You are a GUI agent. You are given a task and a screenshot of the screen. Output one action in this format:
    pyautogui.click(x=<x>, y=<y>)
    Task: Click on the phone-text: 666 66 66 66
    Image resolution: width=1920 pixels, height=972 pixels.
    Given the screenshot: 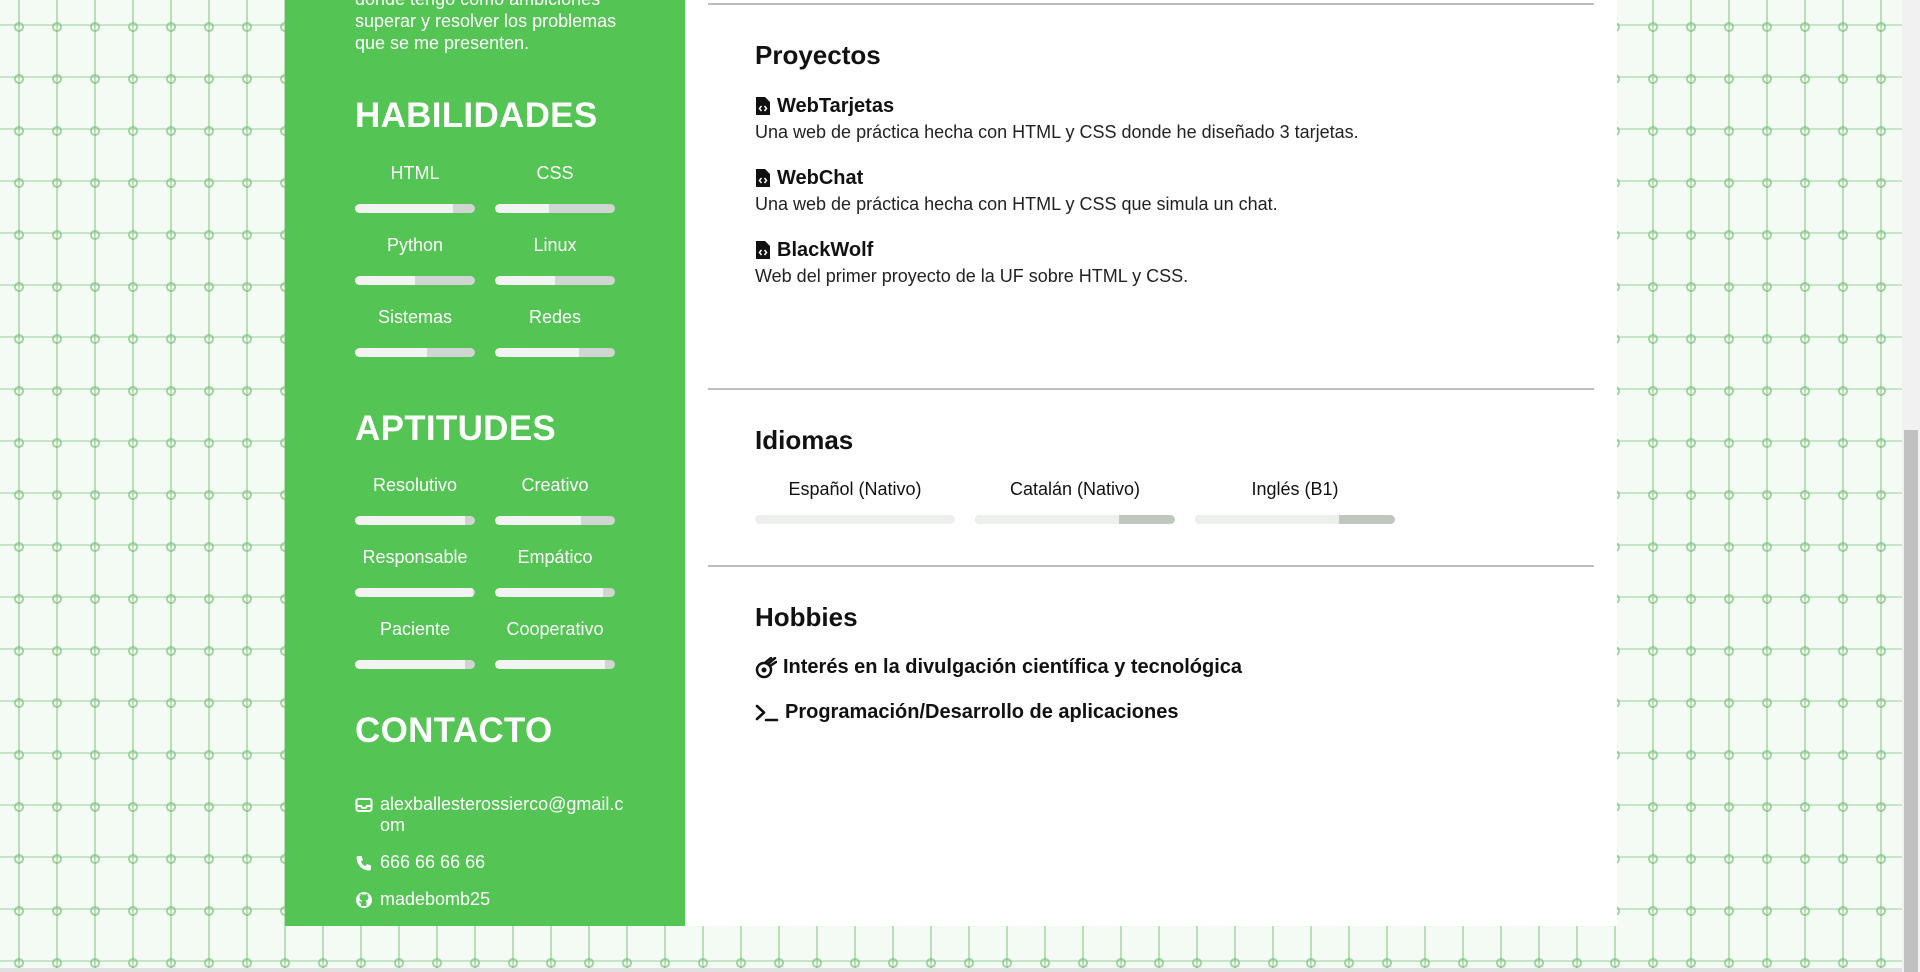 What is the action you would take?
    pyautogui.click(x=432, y=862)
    